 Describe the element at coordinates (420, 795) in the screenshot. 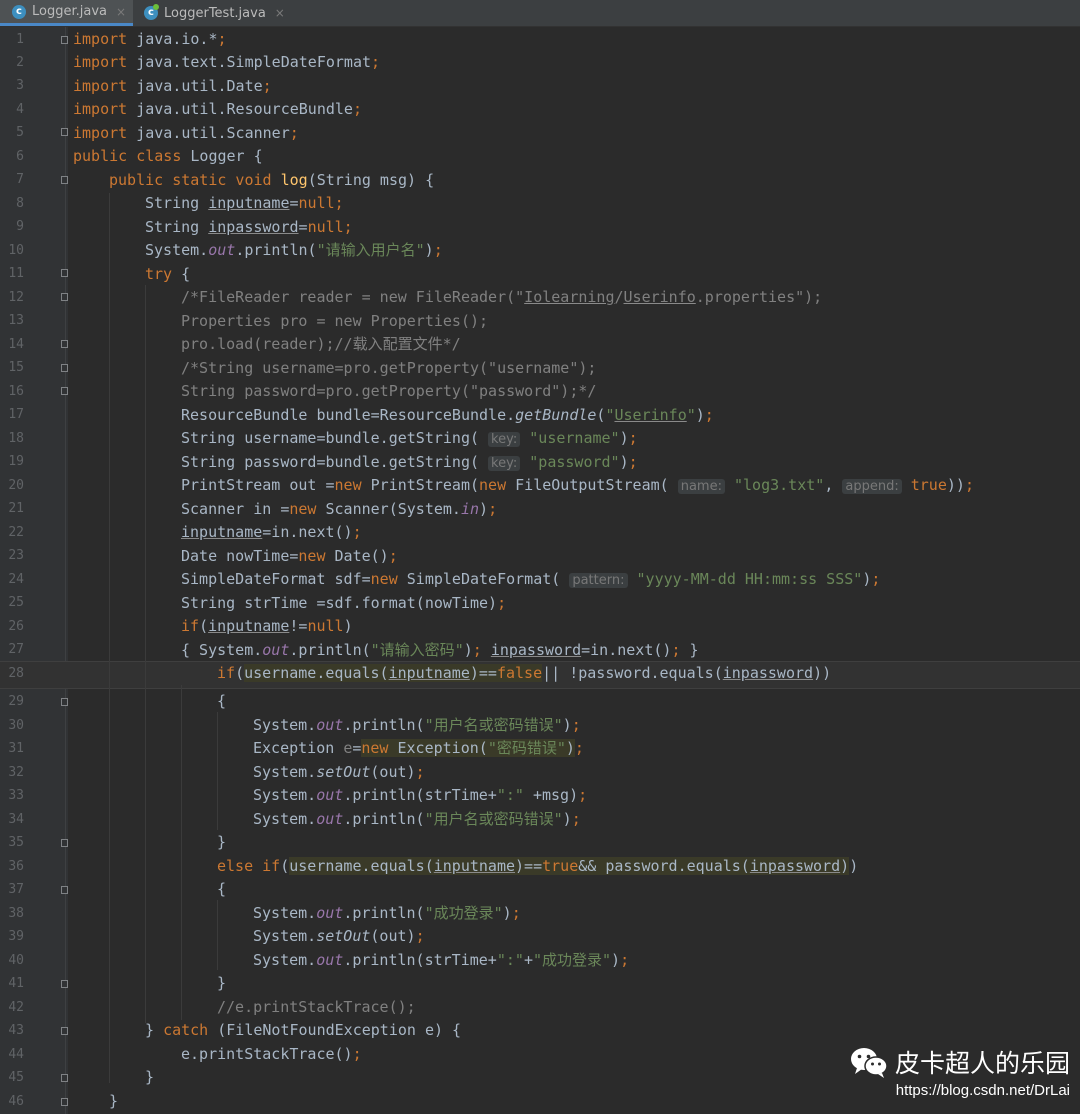

I see `code-line: System.out.println(strTime+":" +msg);` at that location.